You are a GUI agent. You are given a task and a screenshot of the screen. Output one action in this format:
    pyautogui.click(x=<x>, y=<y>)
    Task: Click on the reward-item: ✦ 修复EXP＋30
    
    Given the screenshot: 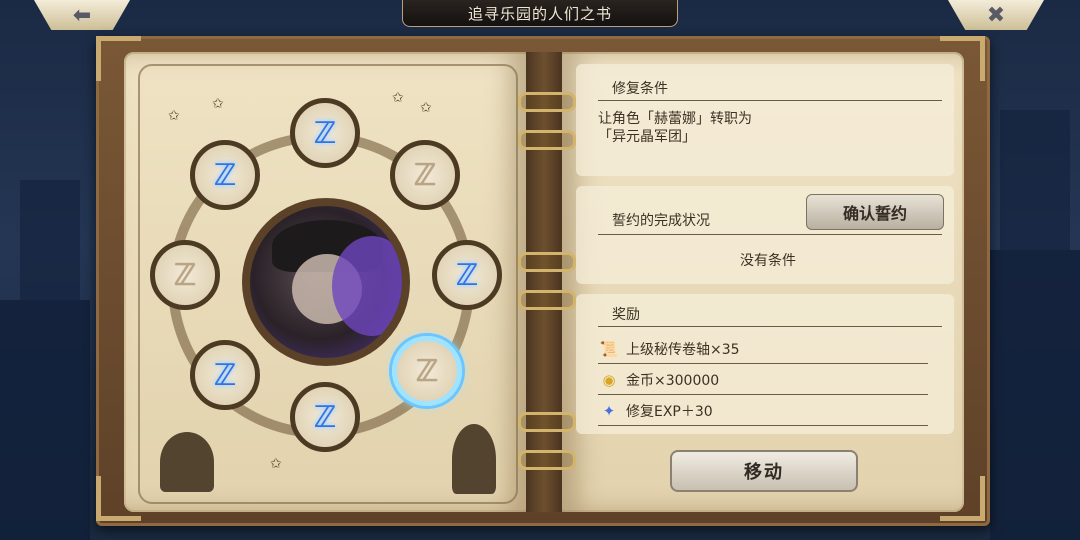 What is the action you would take?
    pyautogui.click(x=763, y=411)
    